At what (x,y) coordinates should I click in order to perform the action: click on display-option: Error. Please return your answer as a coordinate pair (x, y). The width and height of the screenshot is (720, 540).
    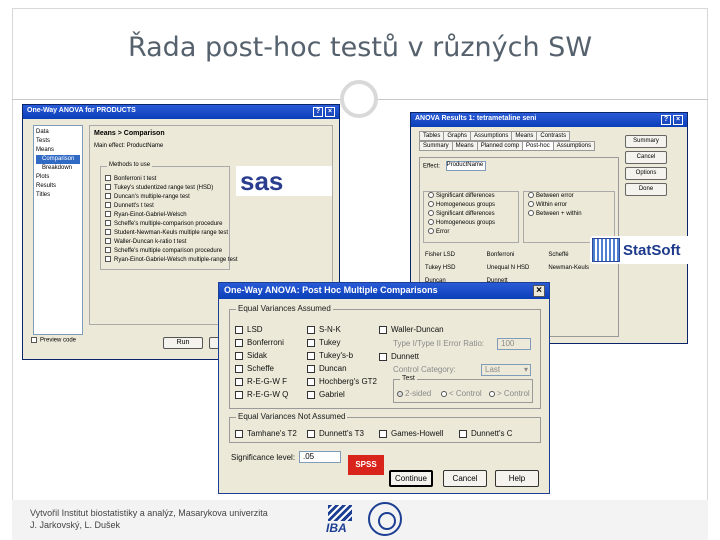
    Looking at the image, I should click on (471, 232).